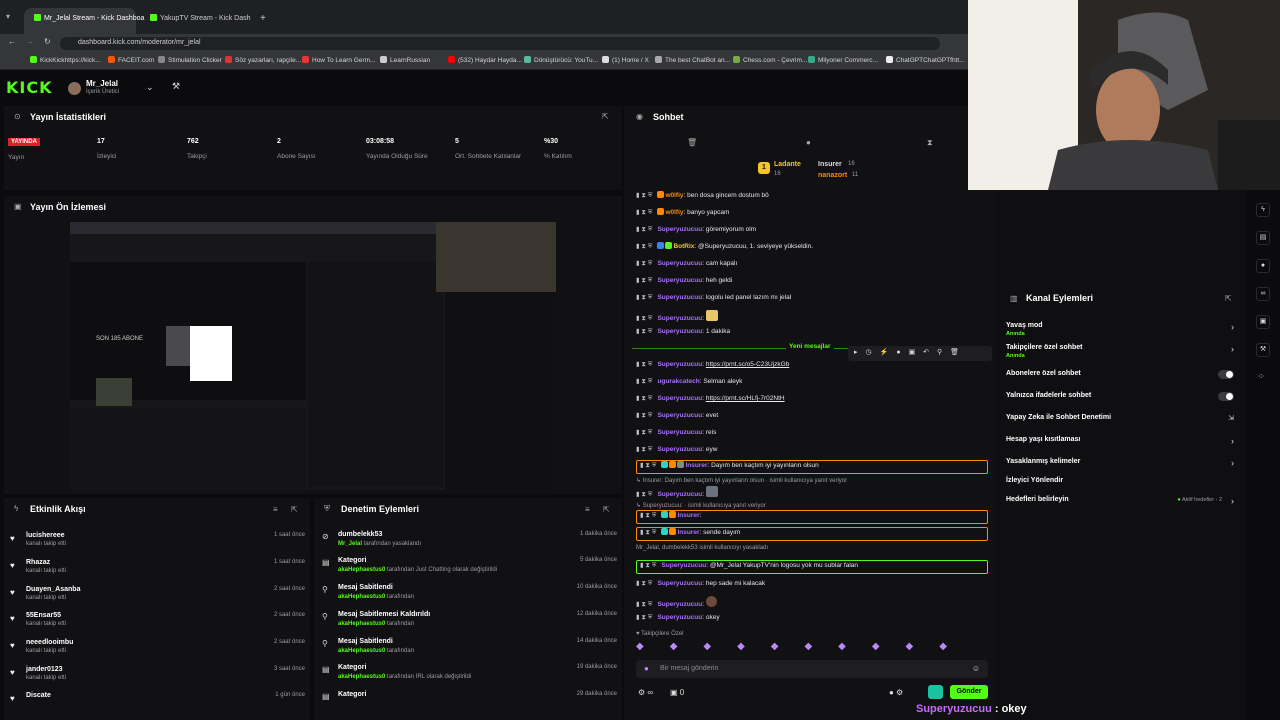 The image size is (1280, 720). I want to click on trash-icon: 🗑︎, so click(692, 142).